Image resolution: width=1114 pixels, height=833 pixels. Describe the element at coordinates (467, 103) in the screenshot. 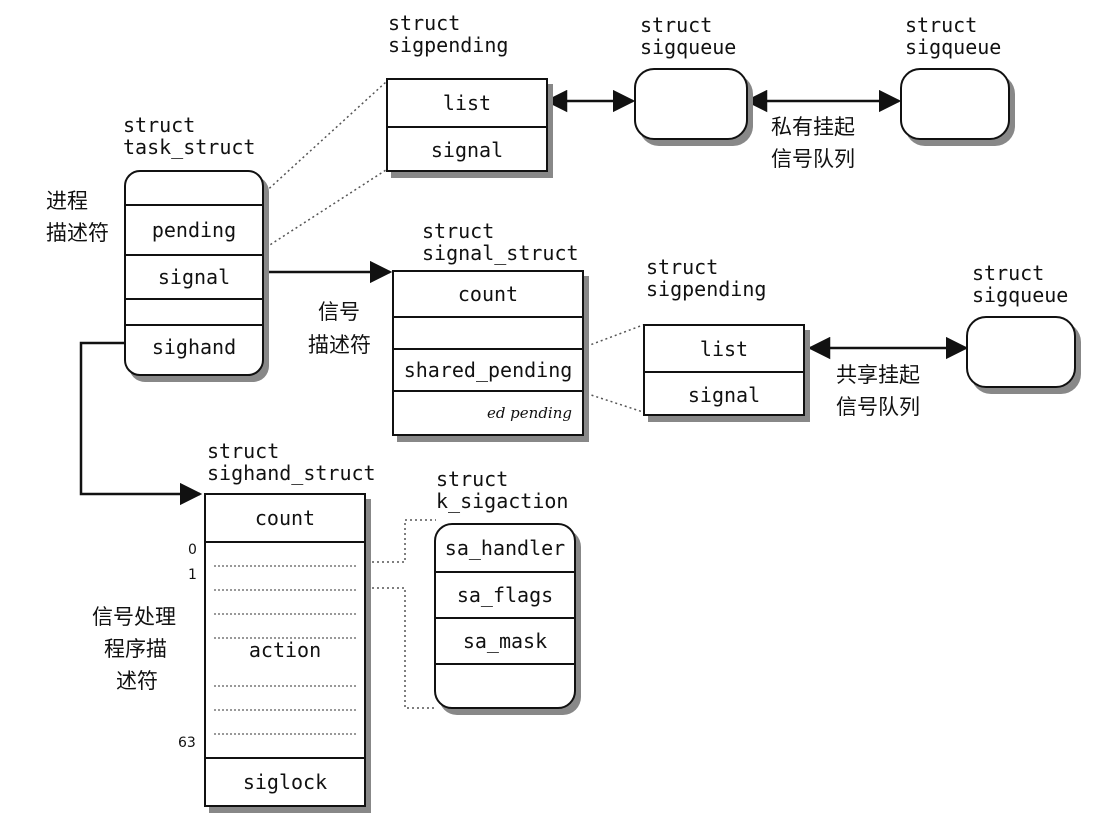

I see `sigpending-top-list-cell: list` at that location.